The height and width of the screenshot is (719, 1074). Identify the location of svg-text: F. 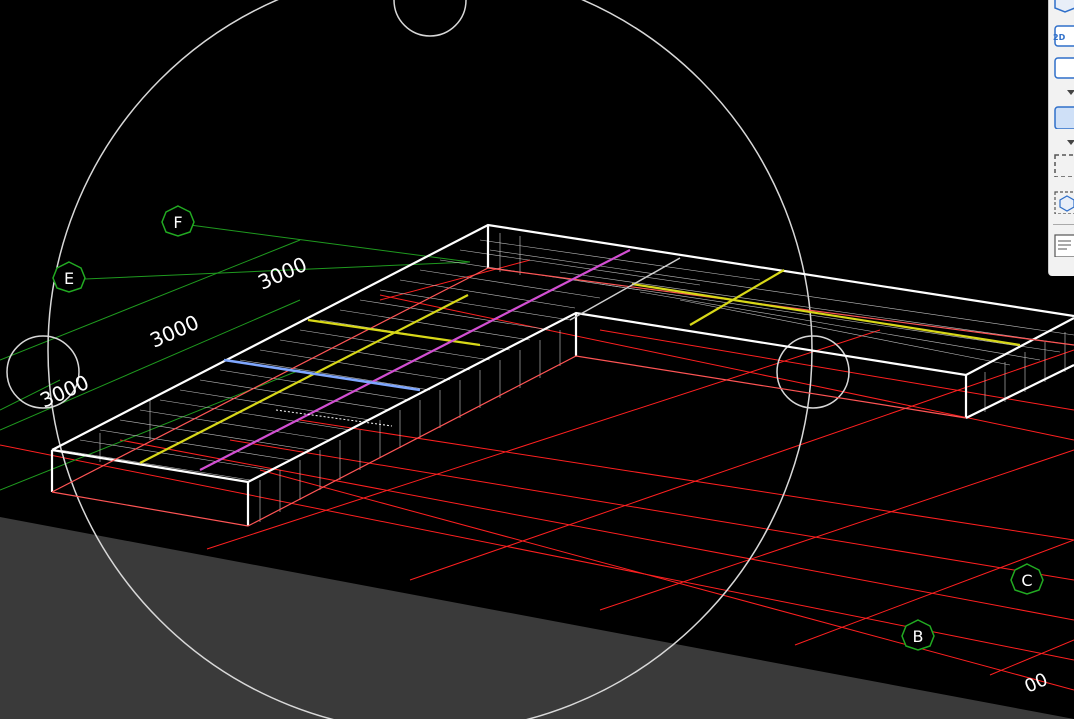
(177, 222).